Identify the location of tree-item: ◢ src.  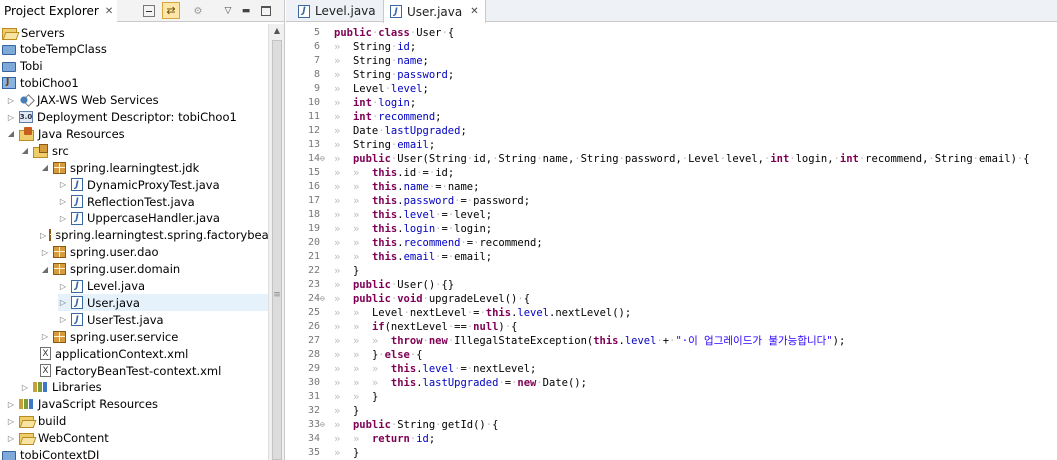
(144, 150).